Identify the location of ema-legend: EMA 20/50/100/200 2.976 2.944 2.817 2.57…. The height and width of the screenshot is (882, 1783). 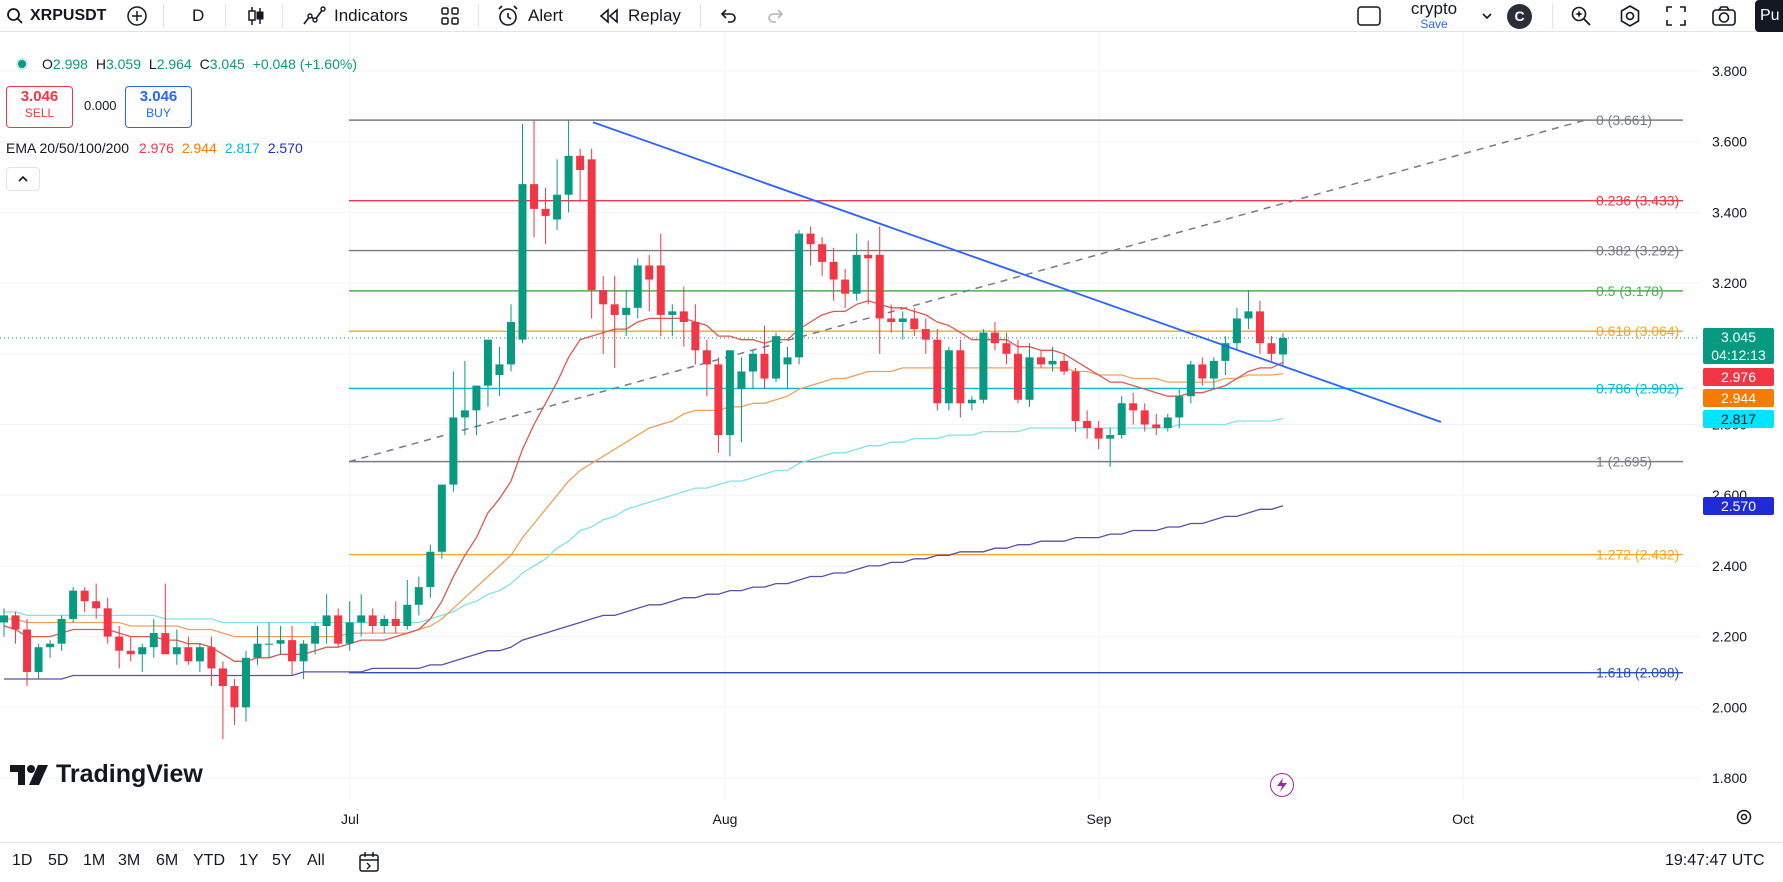
(154, 148).